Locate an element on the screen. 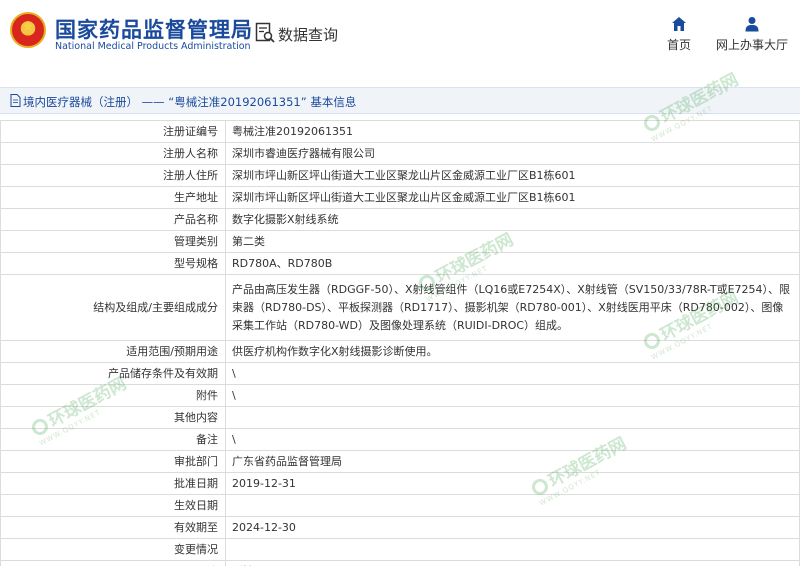  field-value: 粤械注准20192061351 is located at coordinates (512, 131).